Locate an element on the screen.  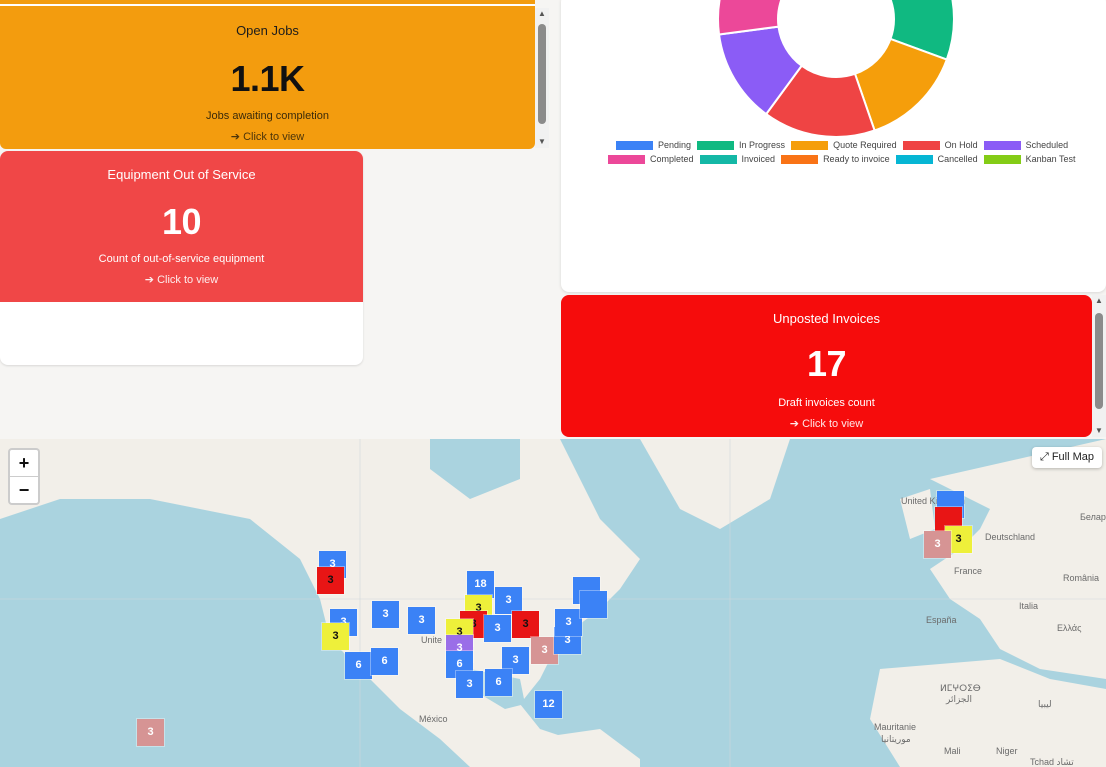
legend-item-quote-required: Quote Required is located at coordinates (844, 145).